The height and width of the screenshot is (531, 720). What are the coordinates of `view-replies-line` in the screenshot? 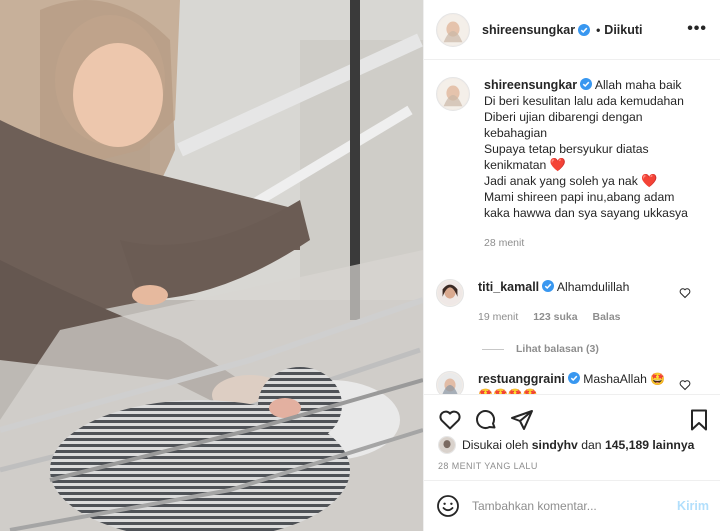 It's located at (493, 349).